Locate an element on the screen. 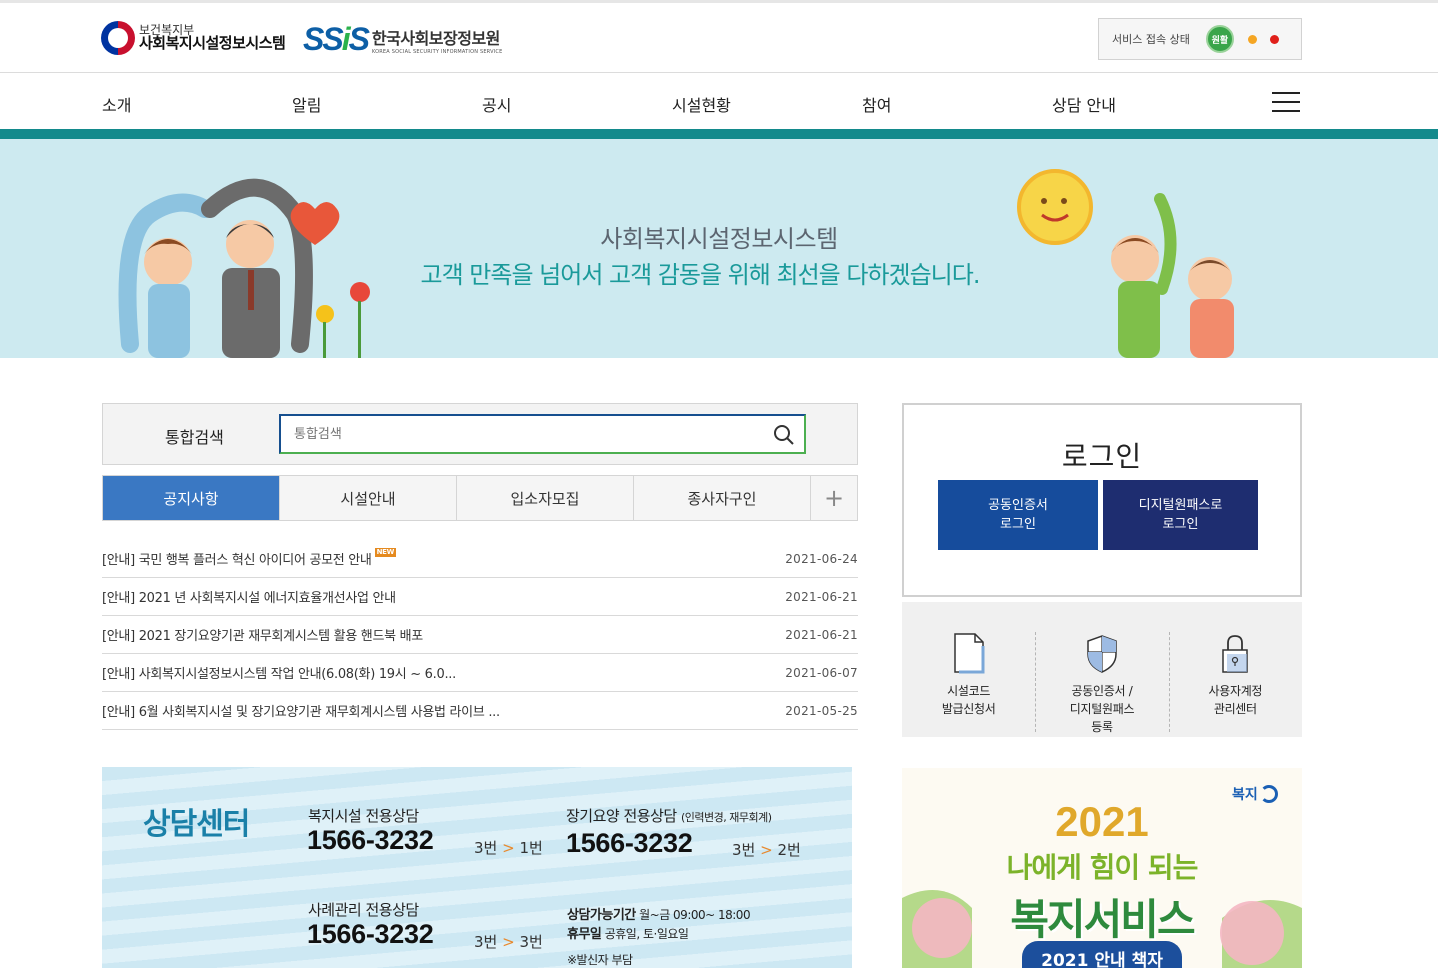 The width and height of the screenshot is (1438, 968). search-input is located at coordinates (542, 434).